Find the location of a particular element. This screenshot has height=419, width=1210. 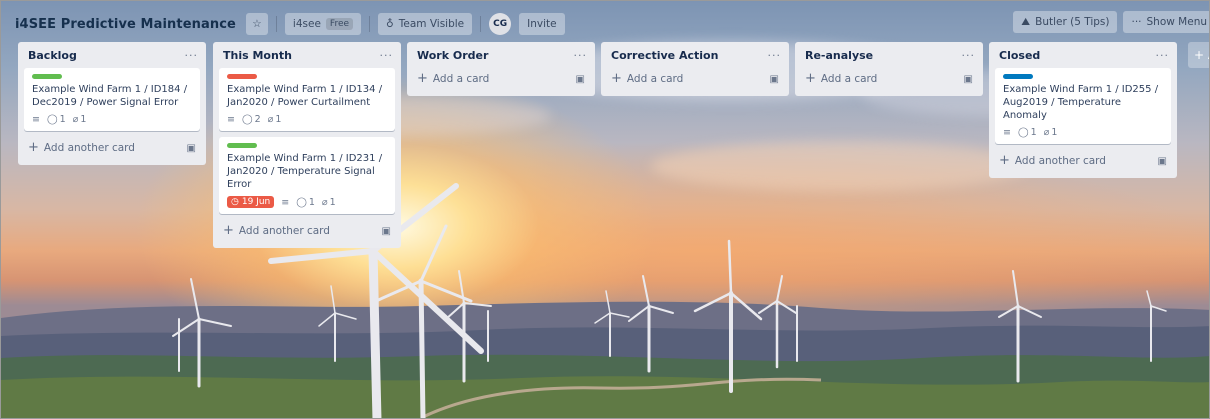

butler-icon: ⛰ is located at coordinates (1026, 21).